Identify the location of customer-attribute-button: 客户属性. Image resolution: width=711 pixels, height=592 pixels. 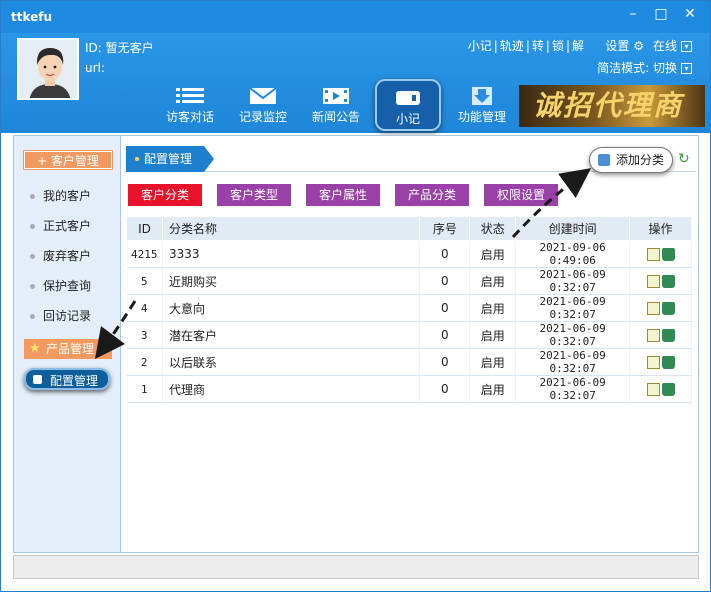
(343, 195).